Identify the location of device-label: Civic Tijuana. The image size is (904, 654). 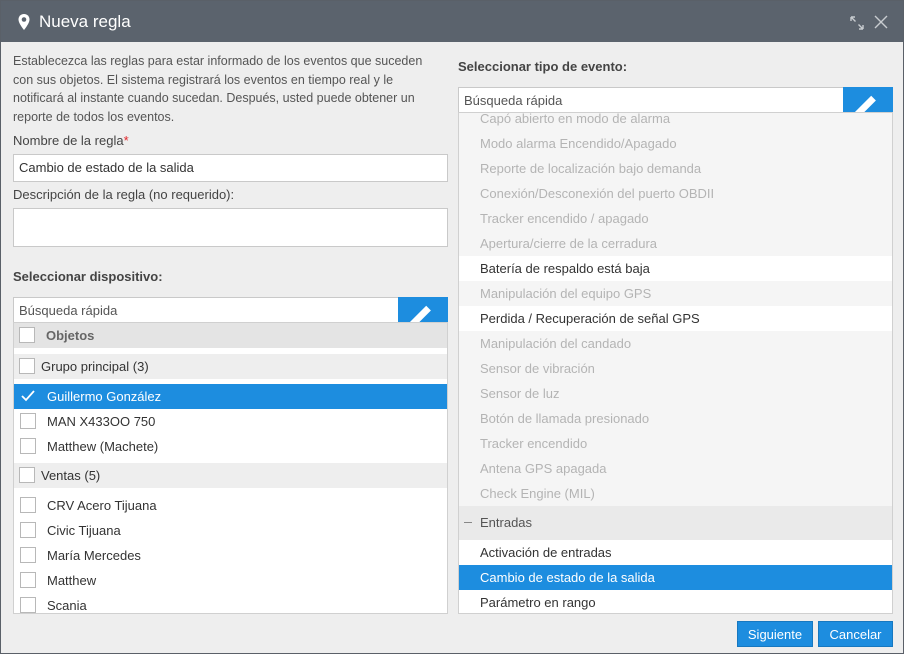
(84, 530).